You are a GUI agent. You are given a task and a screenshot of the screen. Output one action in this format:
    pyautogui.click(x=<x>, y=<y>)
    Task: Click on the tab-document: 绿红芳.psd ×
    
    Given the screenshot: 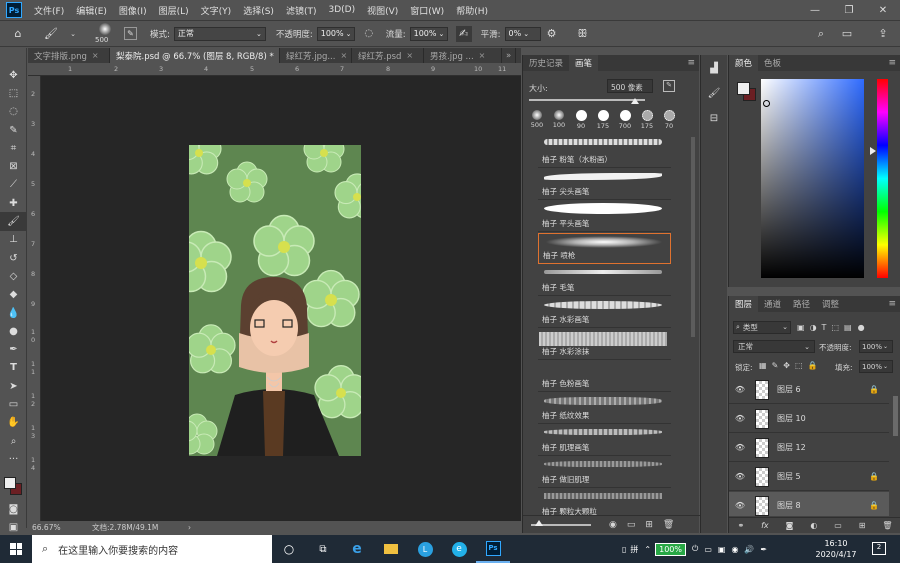 What is the action you would take?
    pyautogui.click(x=388, y=55)
    